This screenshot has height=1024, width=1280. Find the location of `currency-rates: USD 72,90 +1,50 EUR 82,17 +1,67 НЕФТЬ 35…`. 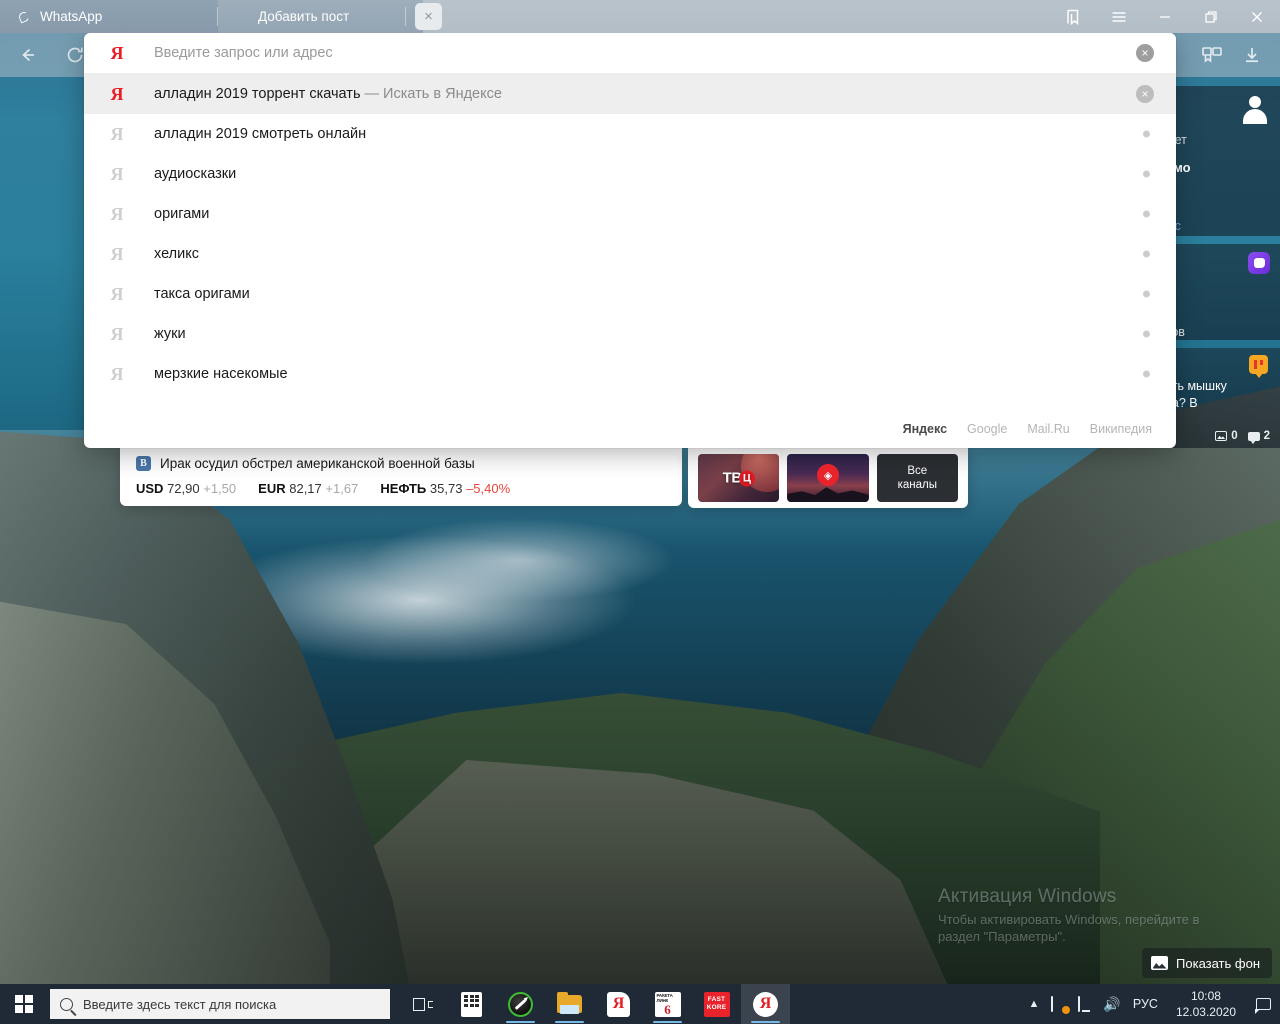

currency-rates: USD 72,90 +1,50 EUR 82,17 +1,67 НЕФТЬ 35… is located at coordinates (401, 488).